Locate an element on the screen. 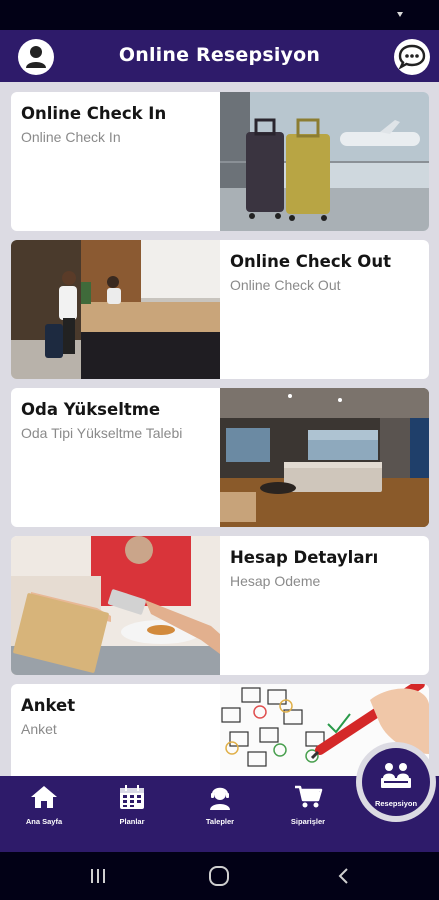 Image resolution: width=439 pixels, height=900 pixels. nav-item-talepler: Talepler is located at coordinates (220, 809).